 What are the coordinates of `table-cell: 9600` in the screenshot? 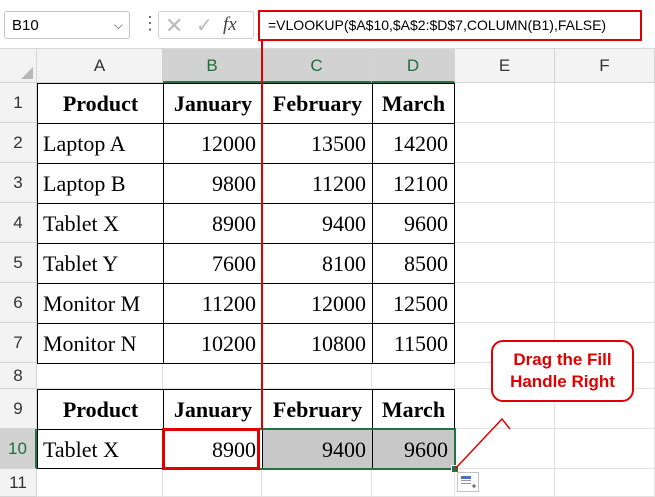 It's located at (413, 223).